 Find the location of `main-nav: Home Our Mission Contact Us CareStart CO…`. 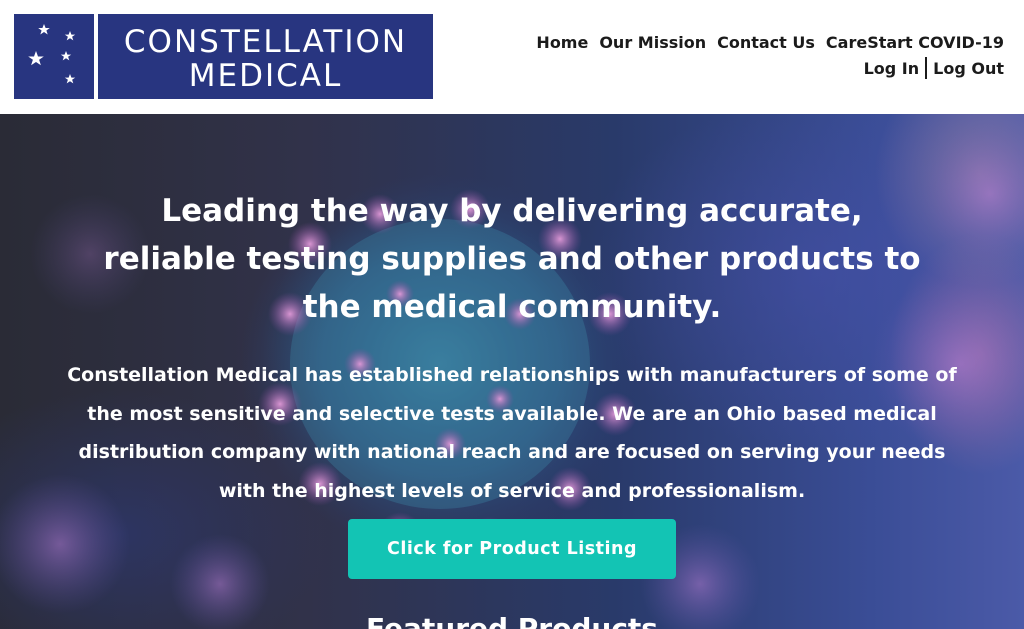

main-nav: Home Our Mission Contact Us CareStart CO… is located at coordinates (770, 42).